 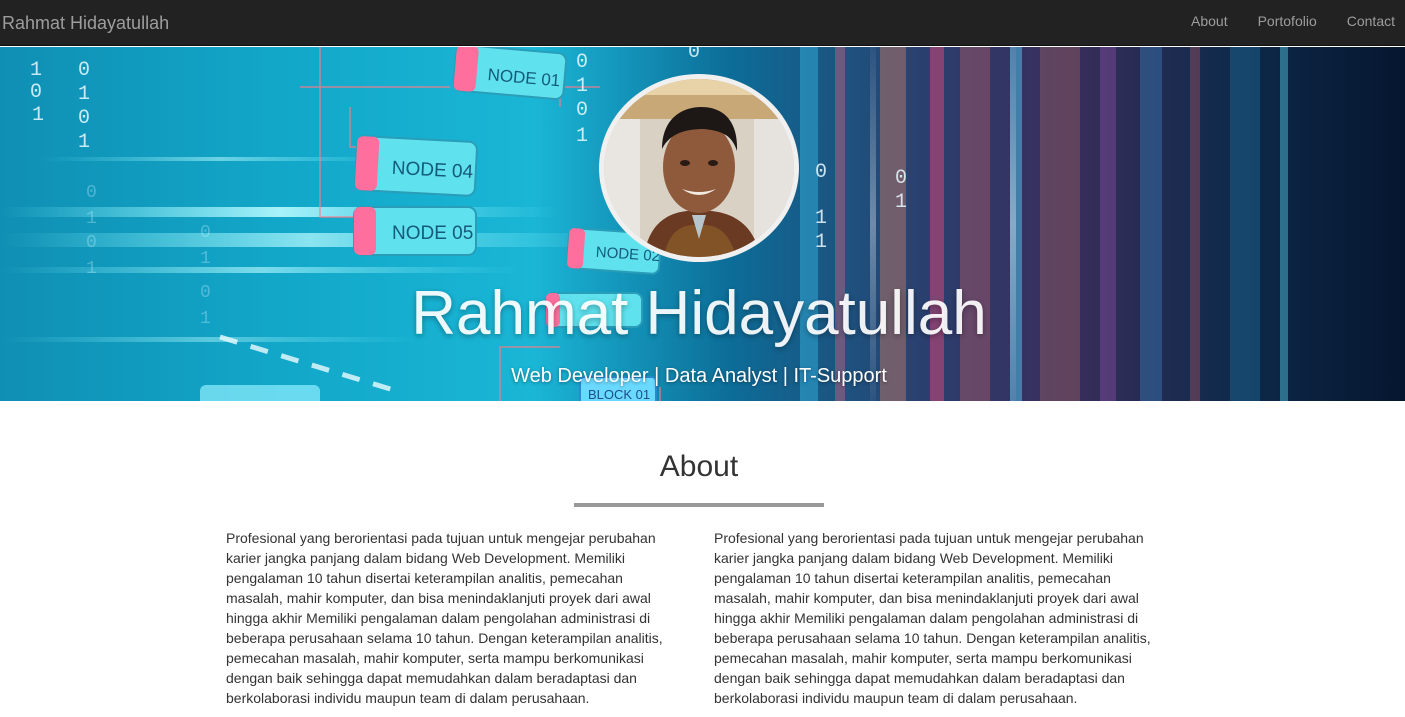 I want to click on brand-link: Rahmat Hidayatullah, so click(x=84, y=23).